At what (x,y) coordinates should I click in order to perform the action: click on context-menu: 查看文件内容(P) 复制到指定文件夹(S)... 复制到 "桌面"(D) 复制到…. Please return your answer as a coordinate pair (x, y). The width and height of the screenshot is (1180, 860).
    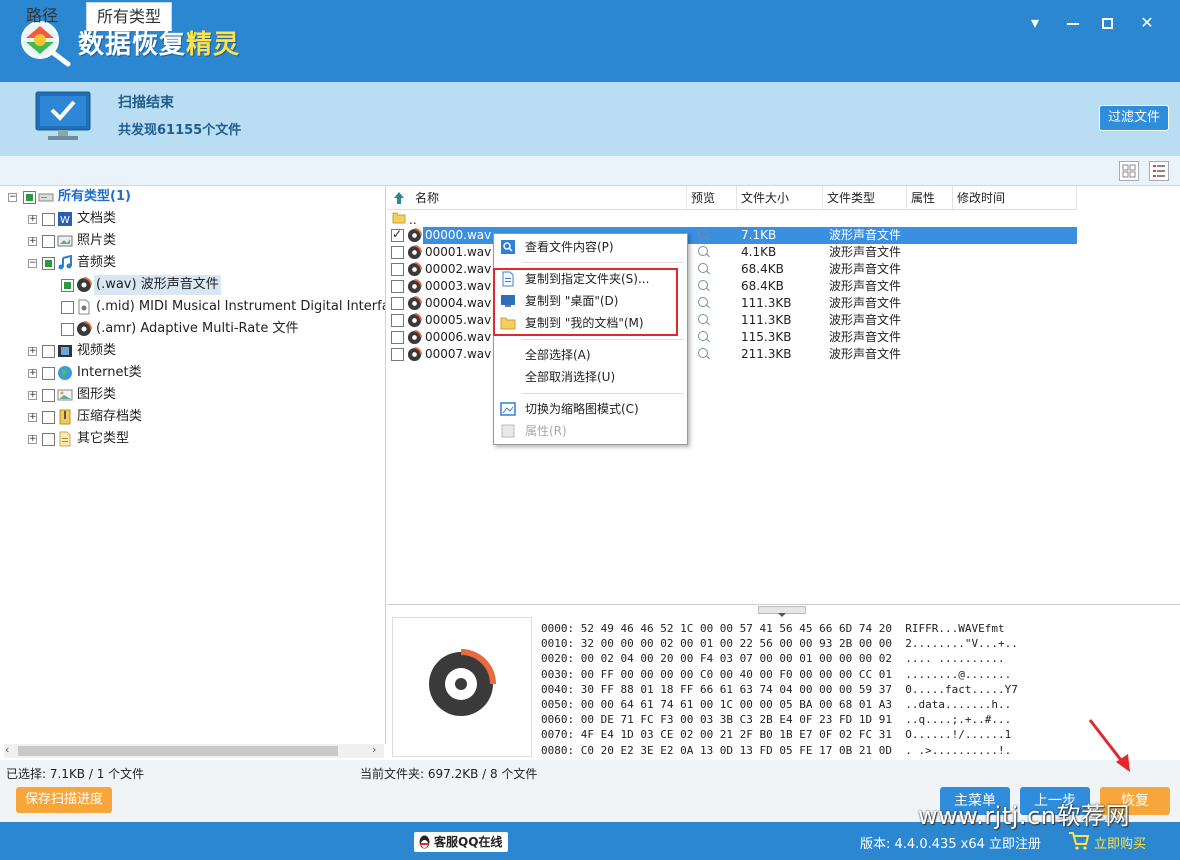
    Looking at the image, I should click on (590, 339).